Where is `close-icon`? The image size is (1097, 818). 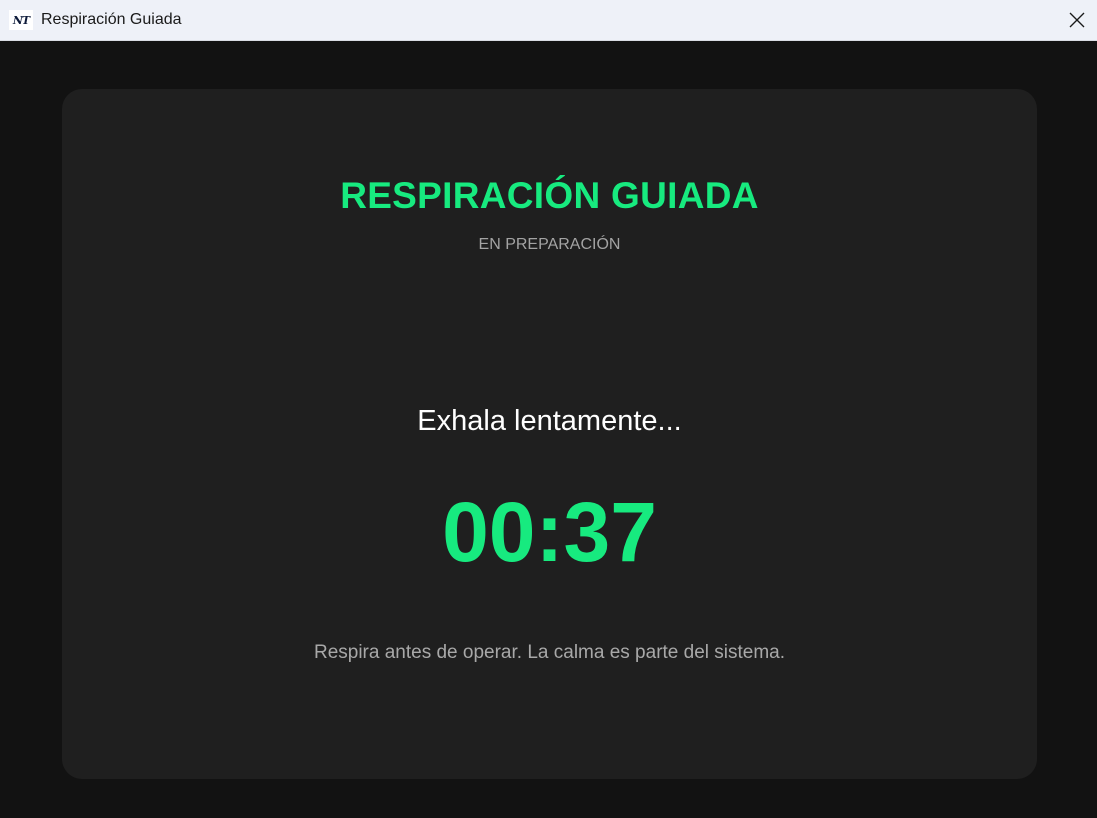
close-icon is located at coordinates (1076, 20).